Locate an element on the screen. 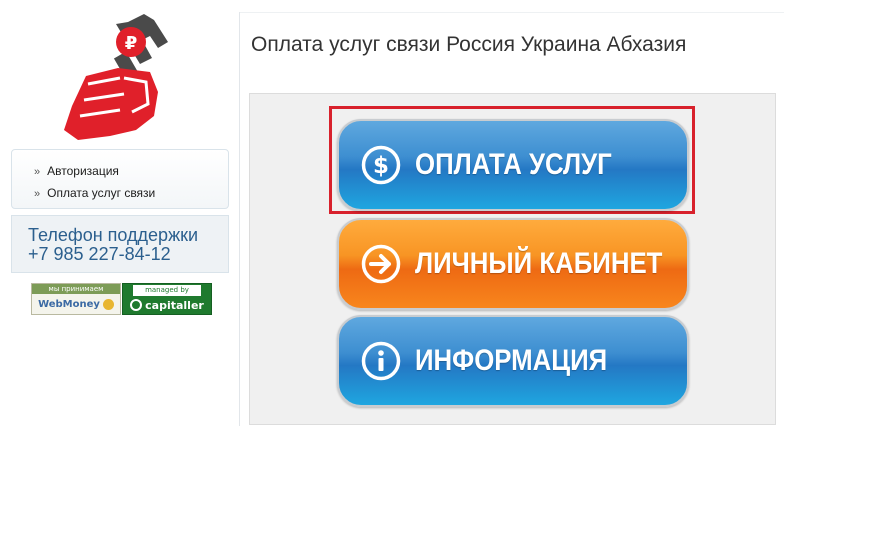 This screenshot has height=535, width=886. sidebar-item-authorization: » Авторизация is located at coordinates (131, 171).